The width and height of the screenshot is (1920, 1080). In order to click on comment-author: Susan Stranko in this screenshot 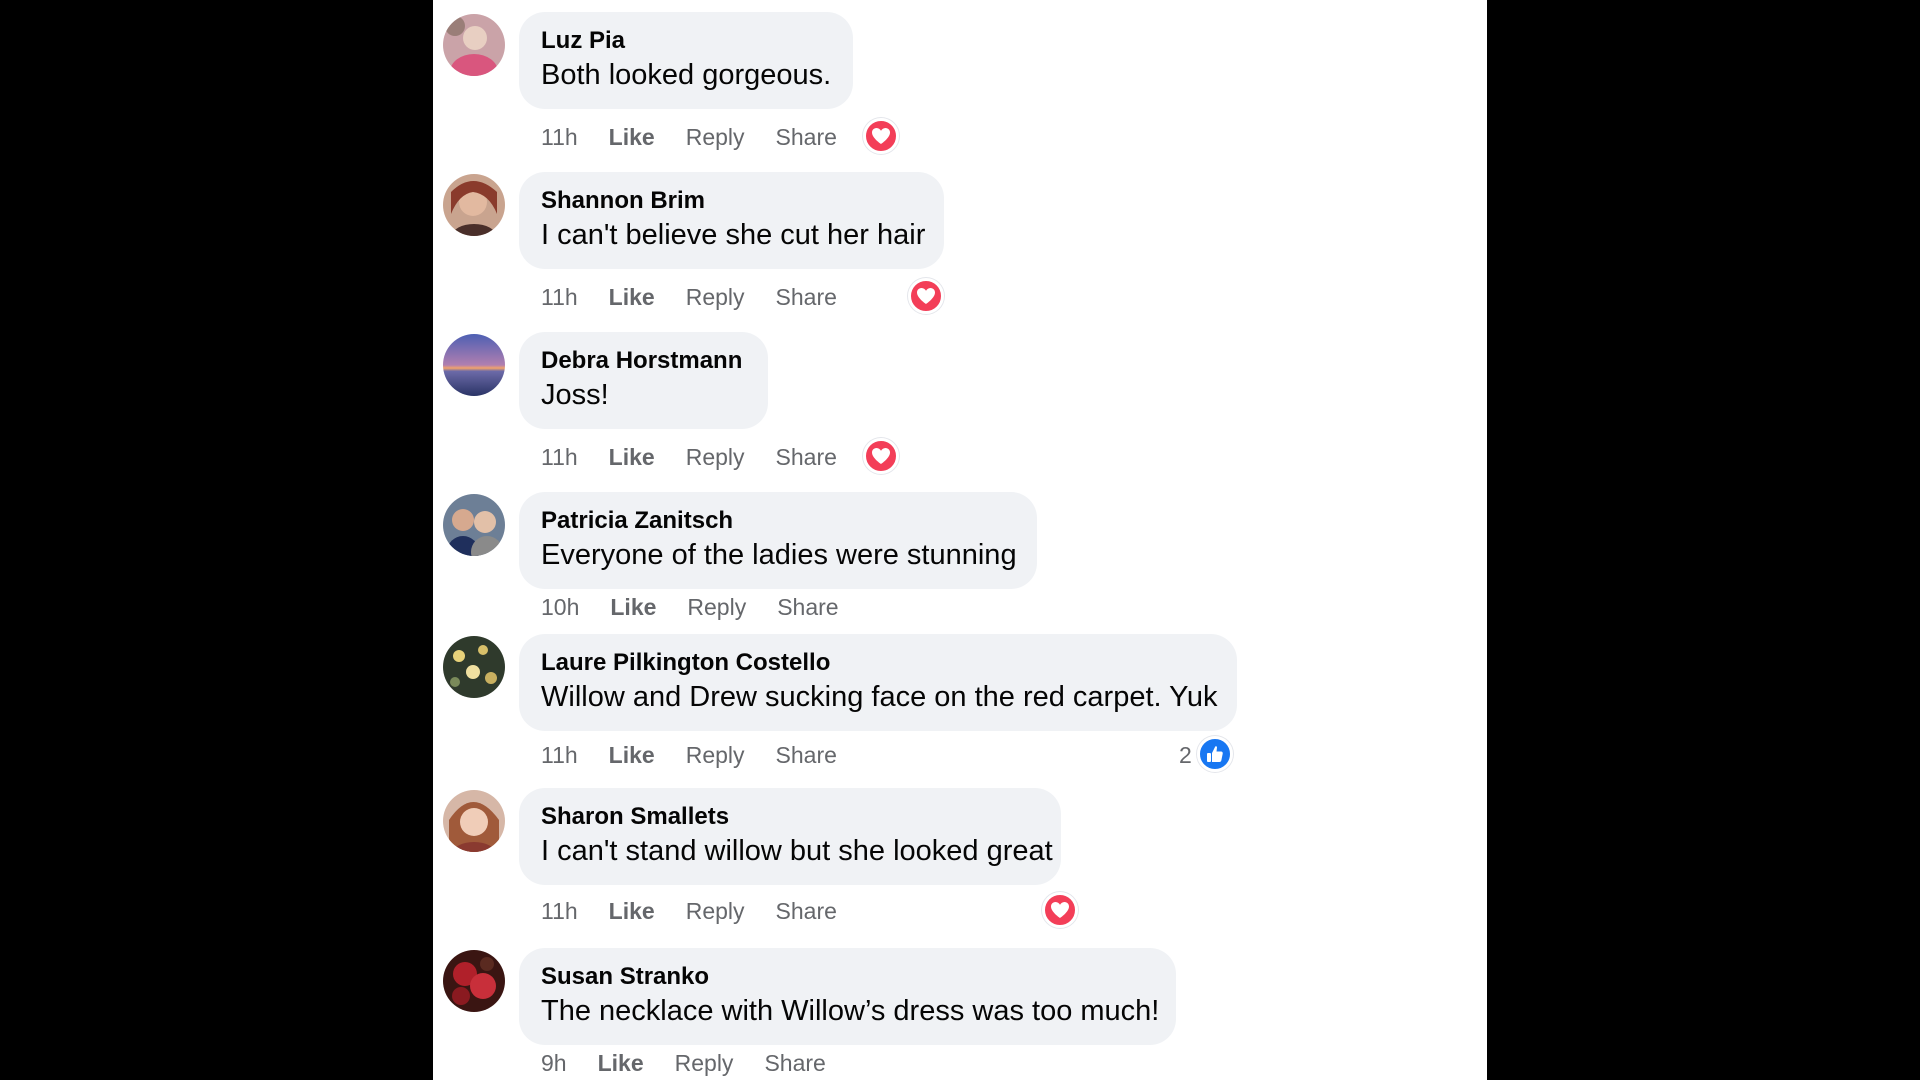, I will do `click(847, 977)`.